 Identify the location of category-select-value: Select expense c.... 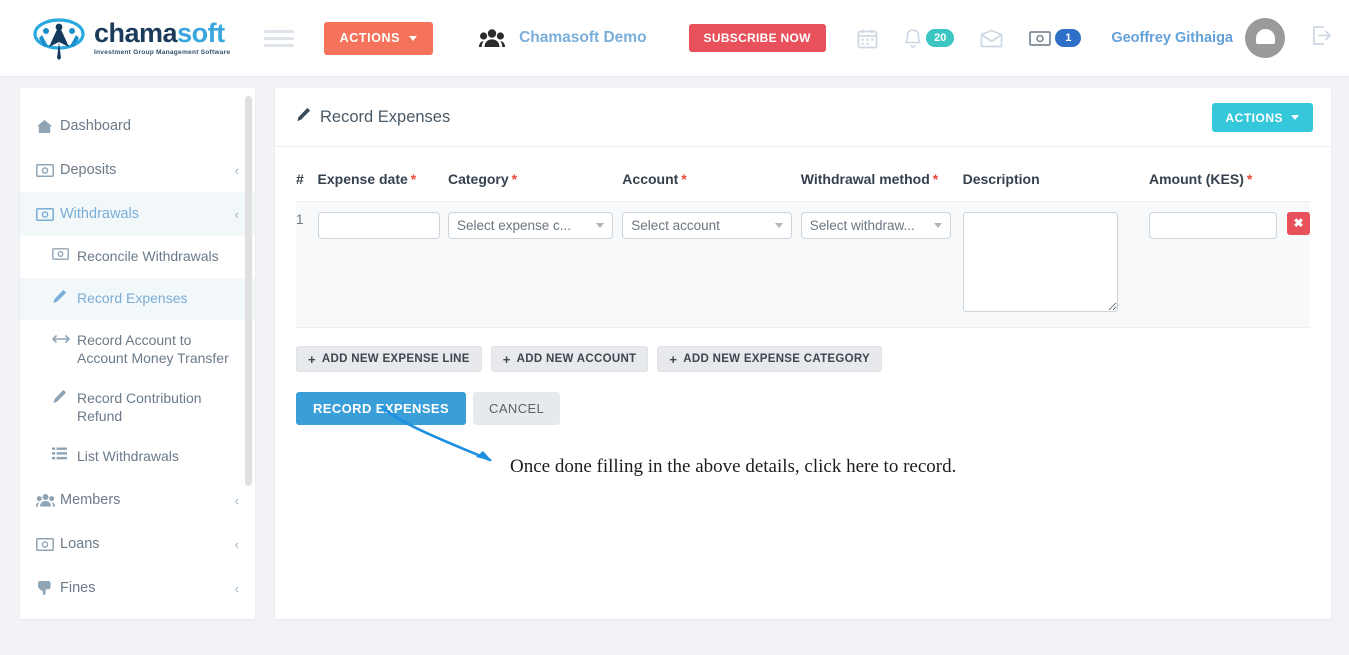
(514, 225).